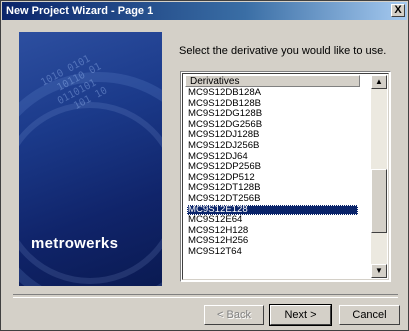 Image resolution: width=409 pixels, height=331 pixels. I want to click on derivative-item: MC9S12T64, so click(272, 252).